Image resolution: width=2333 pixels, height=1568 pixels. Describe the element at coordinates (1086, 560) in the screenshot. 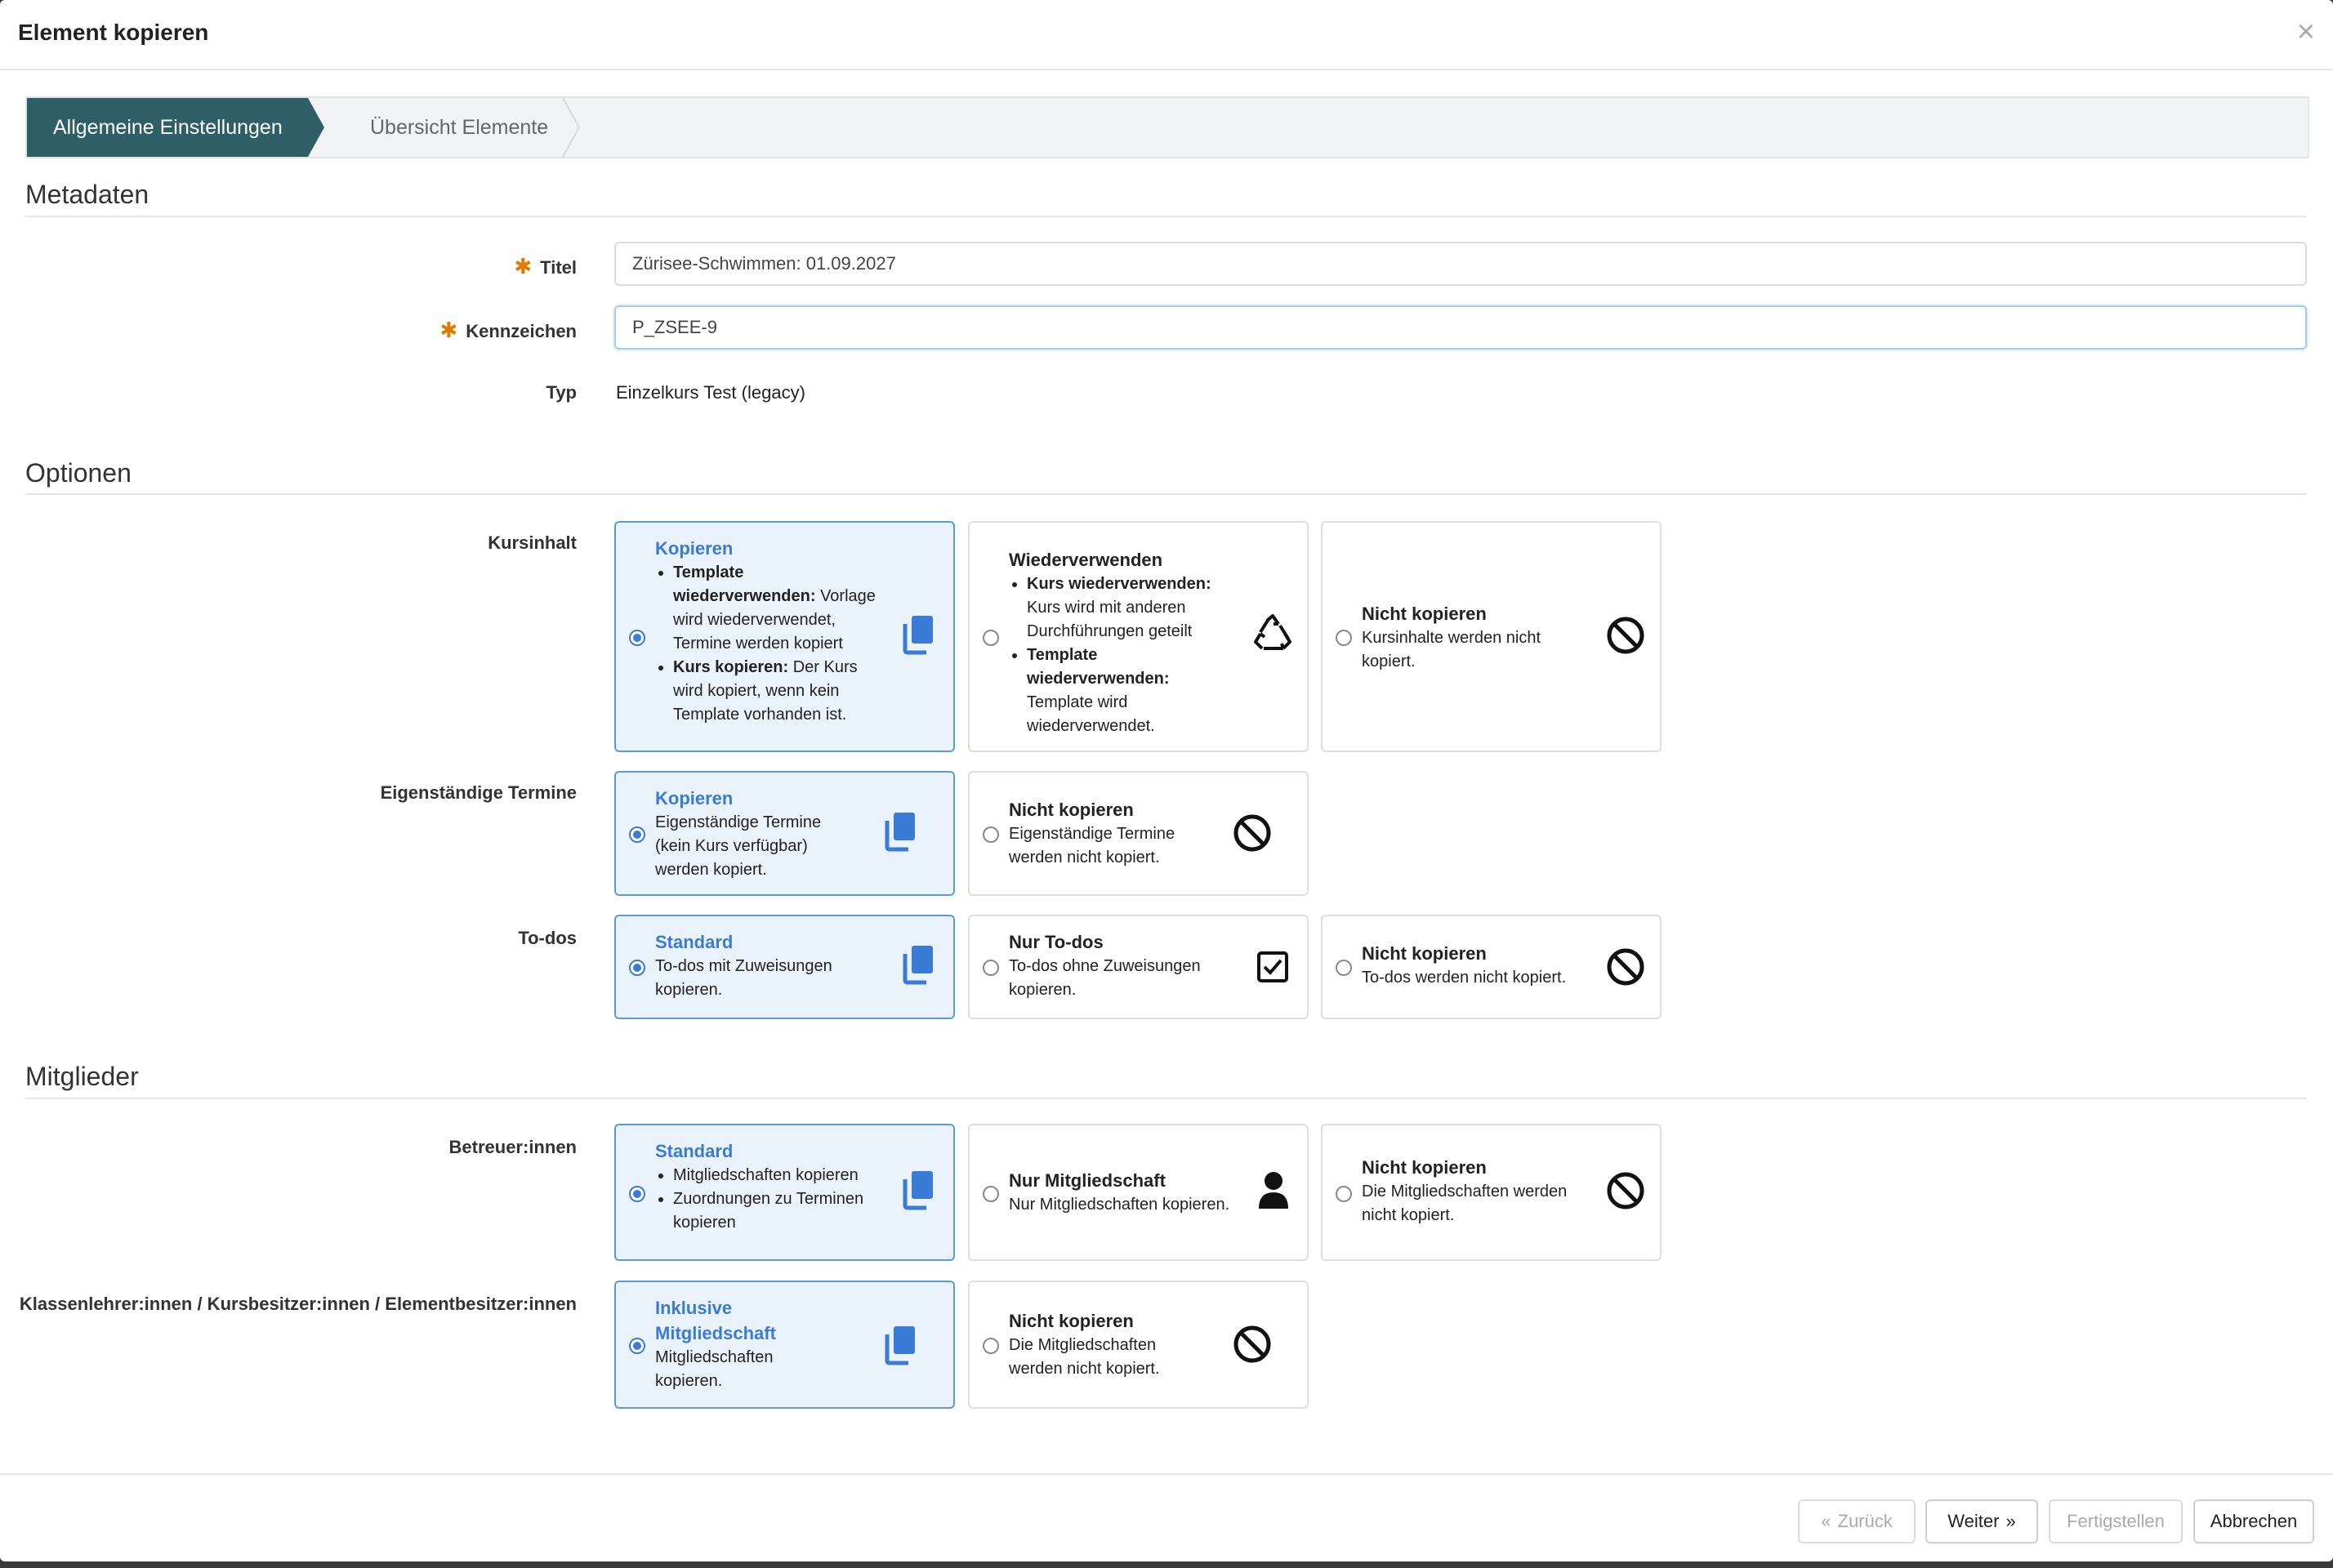

I see `option-title: Wiederverwenden` at that location.